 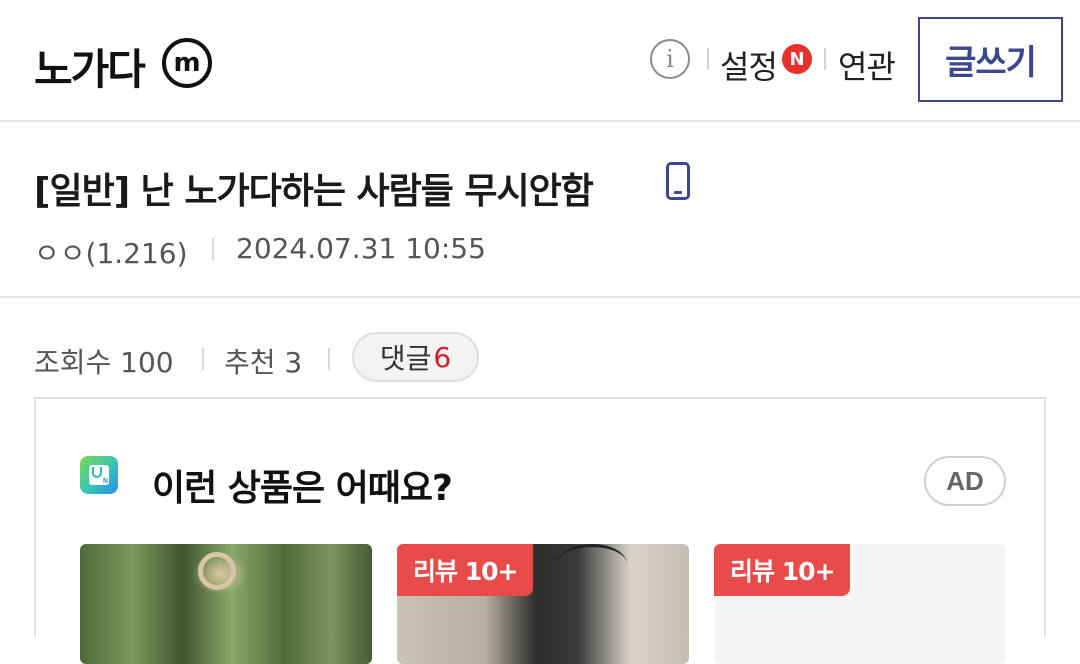 I want to click on post-title: [일반] 난 노가다하는 사람들 무시안함, so click(x=314, y=191).